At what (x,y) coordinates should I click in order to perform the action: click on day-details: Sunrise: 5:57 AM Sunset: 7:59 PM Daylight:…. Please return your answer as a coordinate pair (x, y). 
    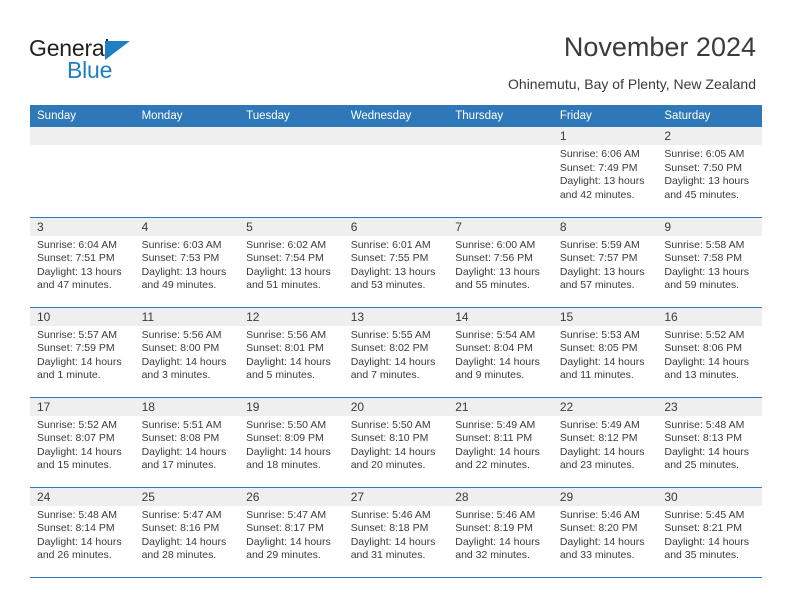
    Looking at the image, I should click on (82, 354).